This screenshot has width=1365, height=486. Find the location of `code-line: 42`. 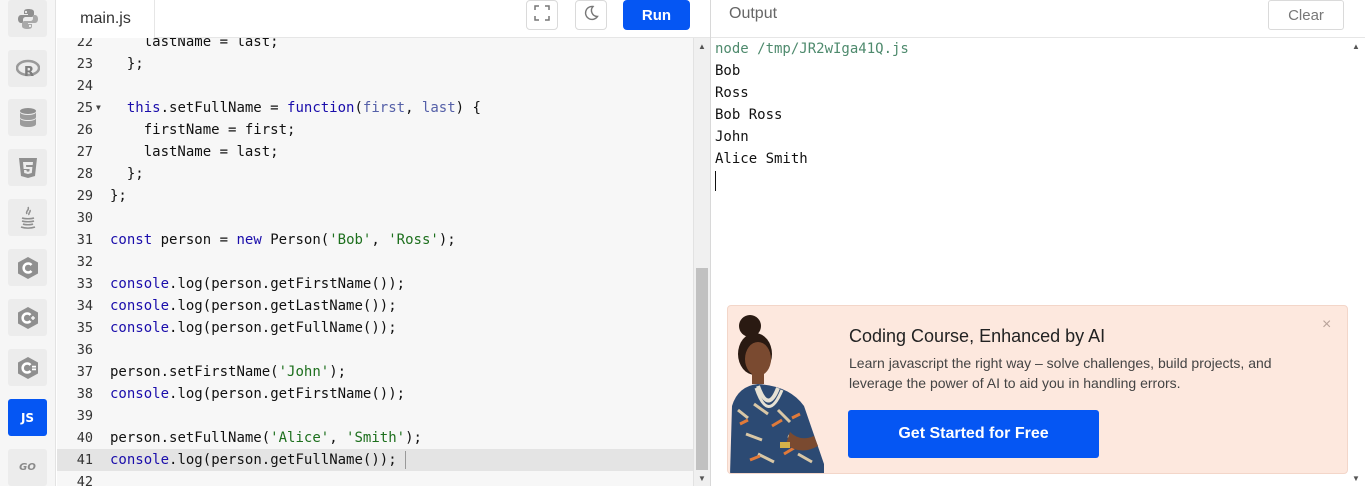

code-line: 42 is located at coordinates (375, 478).